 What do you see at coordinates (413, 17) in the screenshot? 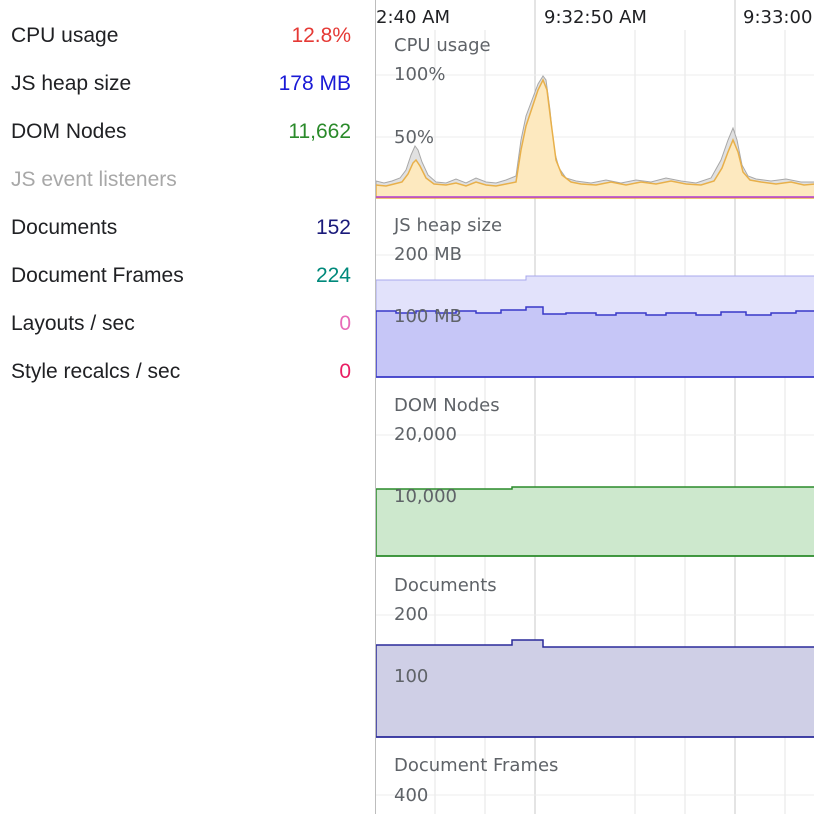
I see `timeline-label: 2:40 AM` at bounding box center [413, 17].